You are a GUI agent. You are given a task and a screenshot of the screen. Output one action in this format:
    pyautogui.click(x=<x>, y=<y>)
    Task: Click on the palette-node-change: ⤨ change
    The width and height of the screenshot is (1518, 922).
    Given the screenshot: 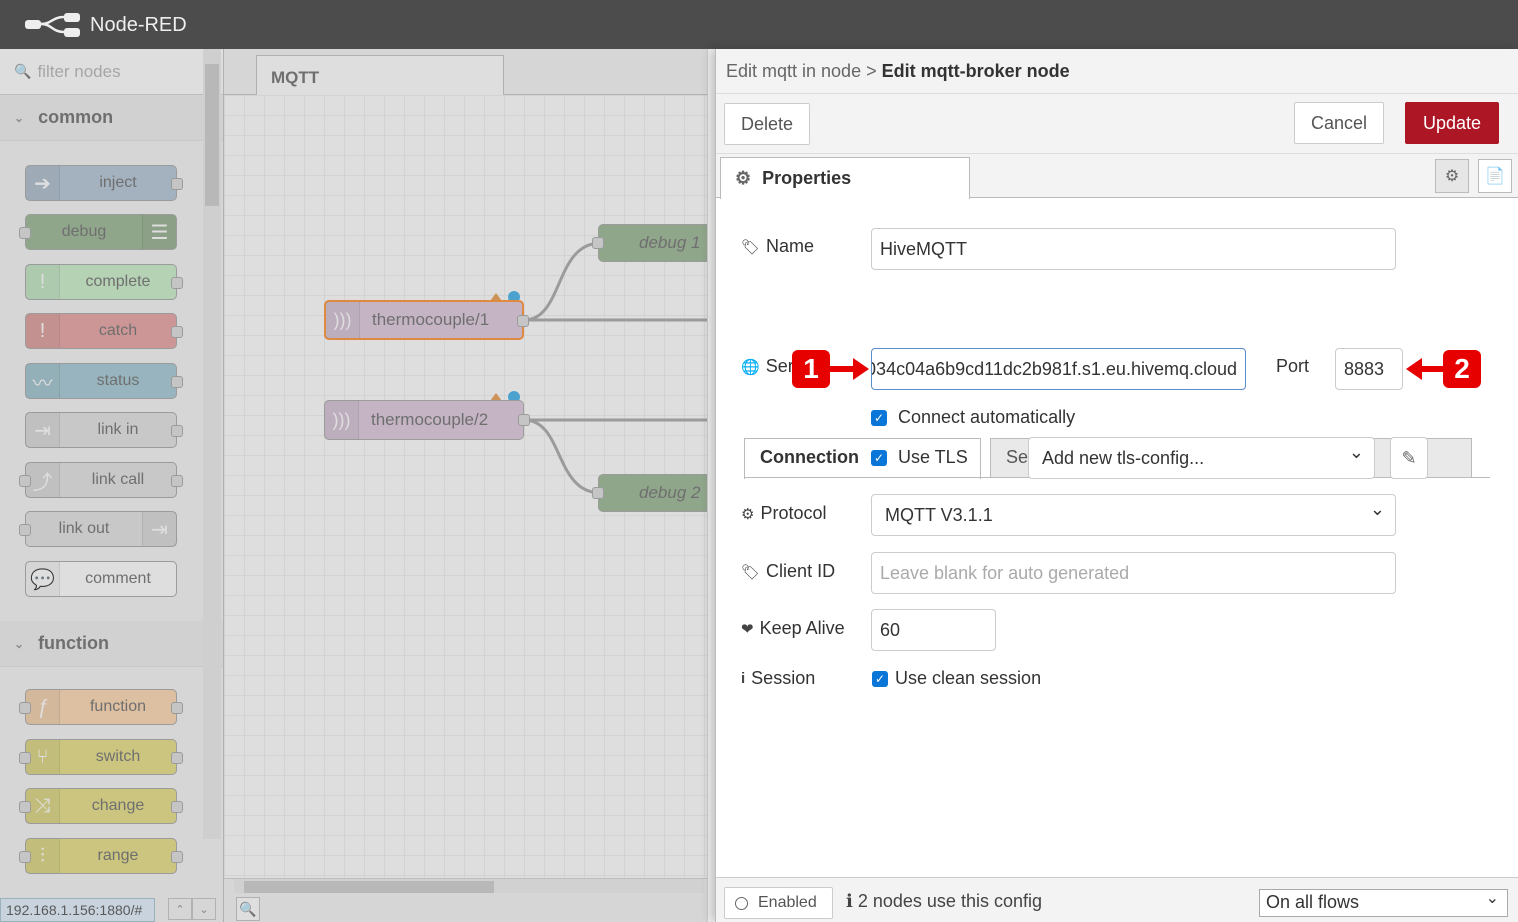 What is the action you would take?
    pyautogui.click(x=101, y=806)
    